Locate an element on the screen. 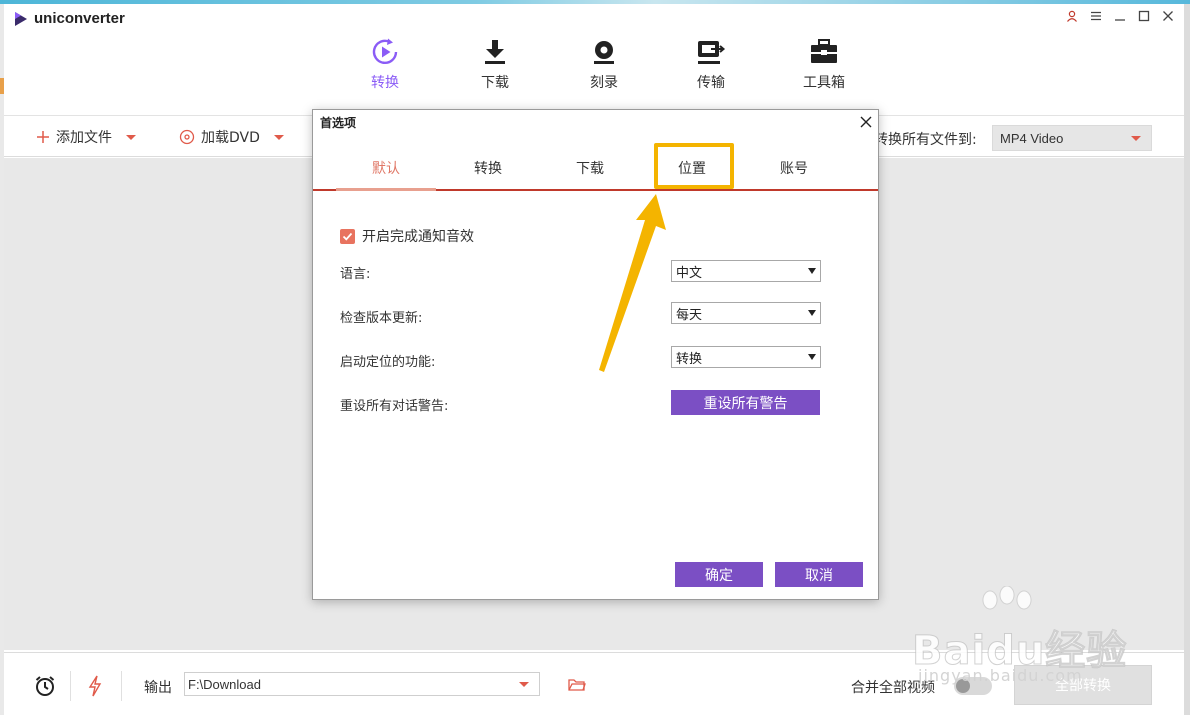 Image resolution: width=1190 pixels, height=715 pixels. cancel-button: 取消 is located at coordinates (819, 574).